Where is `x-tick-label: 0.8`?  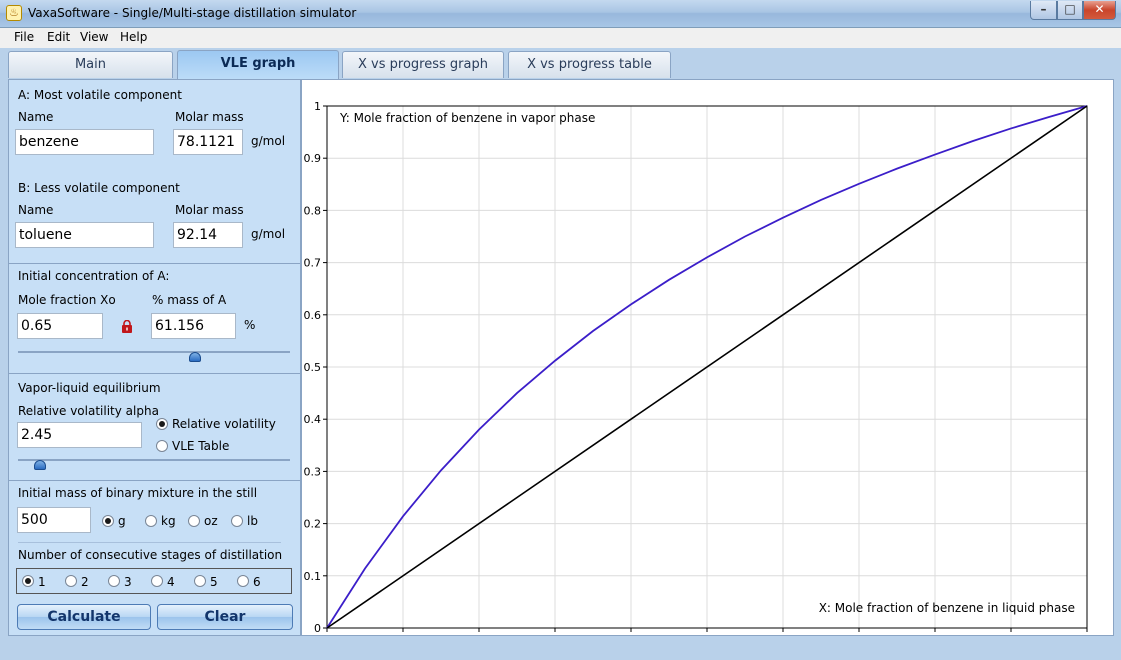
x-tick-label: 0.8 is located at coordinates (935, 636).